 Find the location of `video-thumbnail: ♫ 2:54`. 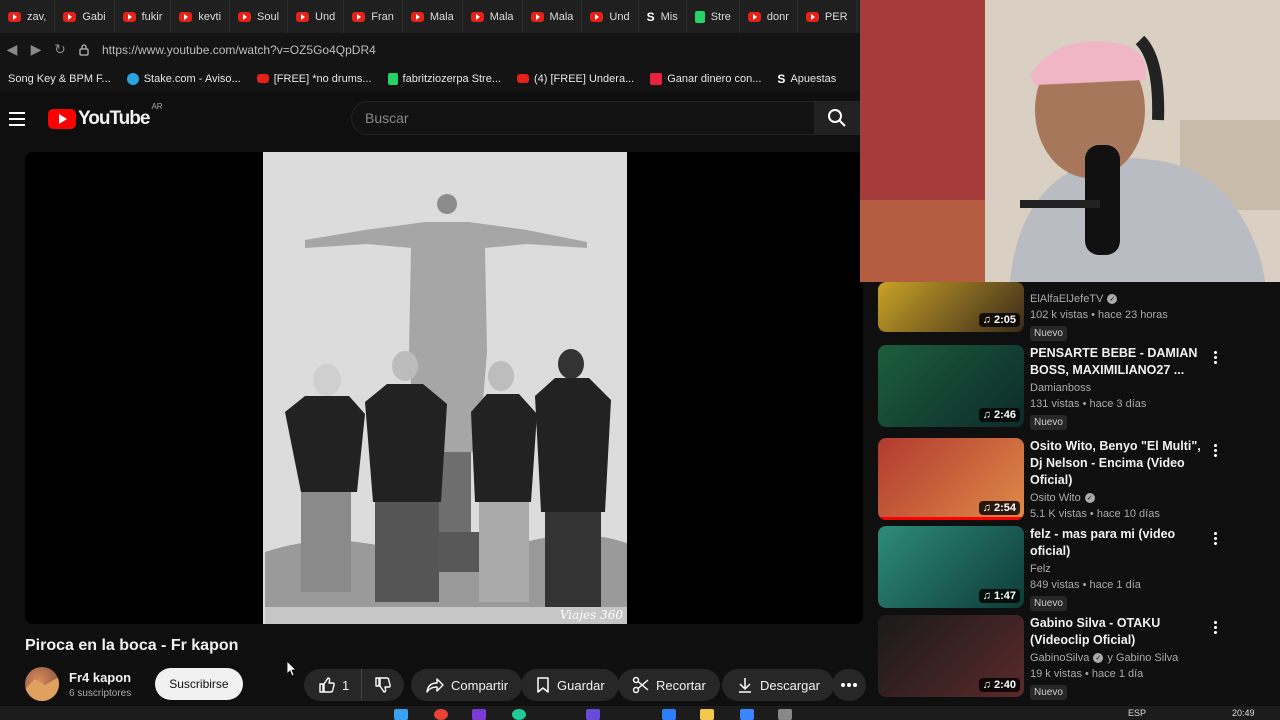

video-thumbnail: ♫ 2:54 is located at coordinates (951, 479).